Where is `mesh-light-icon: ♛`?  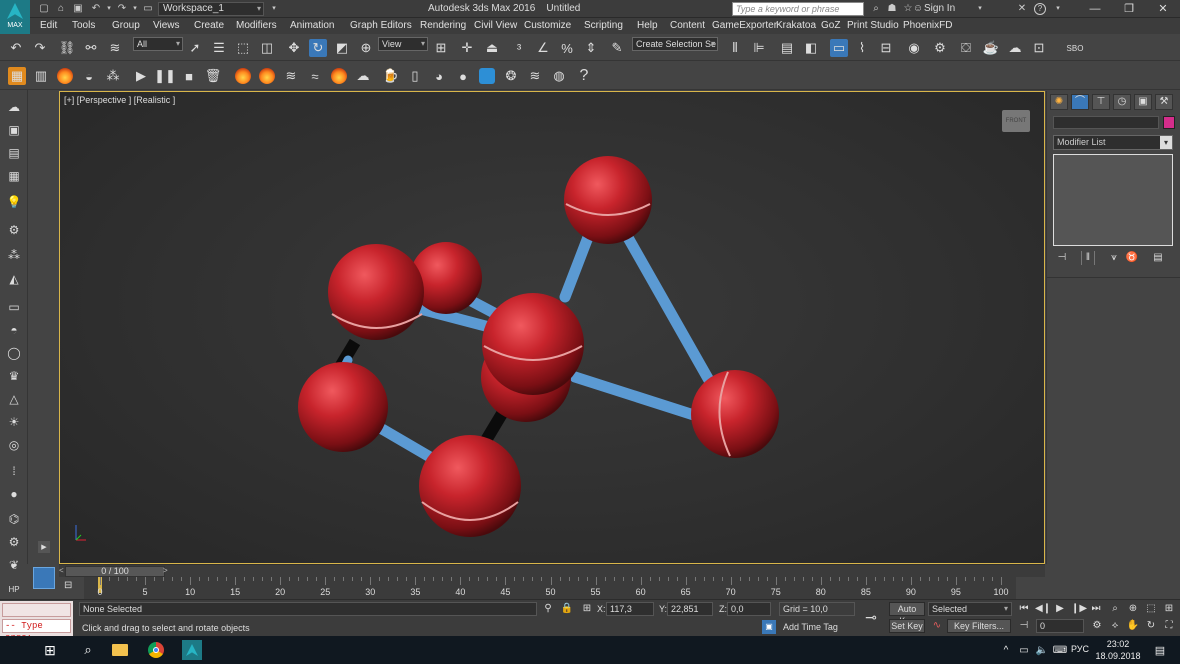 mesh-light-icon: ♛ is located at coordinates (14, 376).